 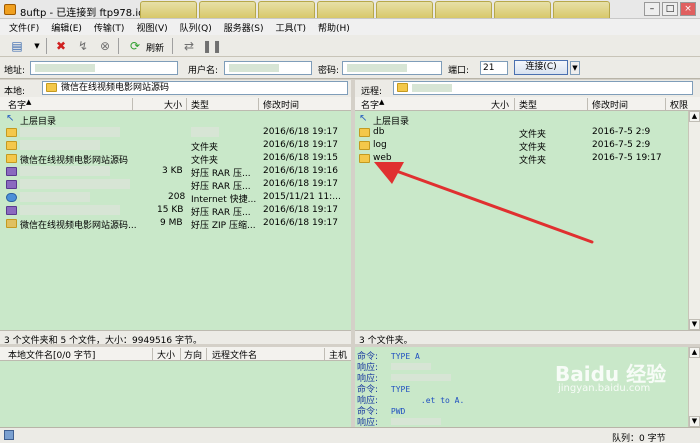 I want to click on menu-file: 文件(F), so click(x=24, y=27).